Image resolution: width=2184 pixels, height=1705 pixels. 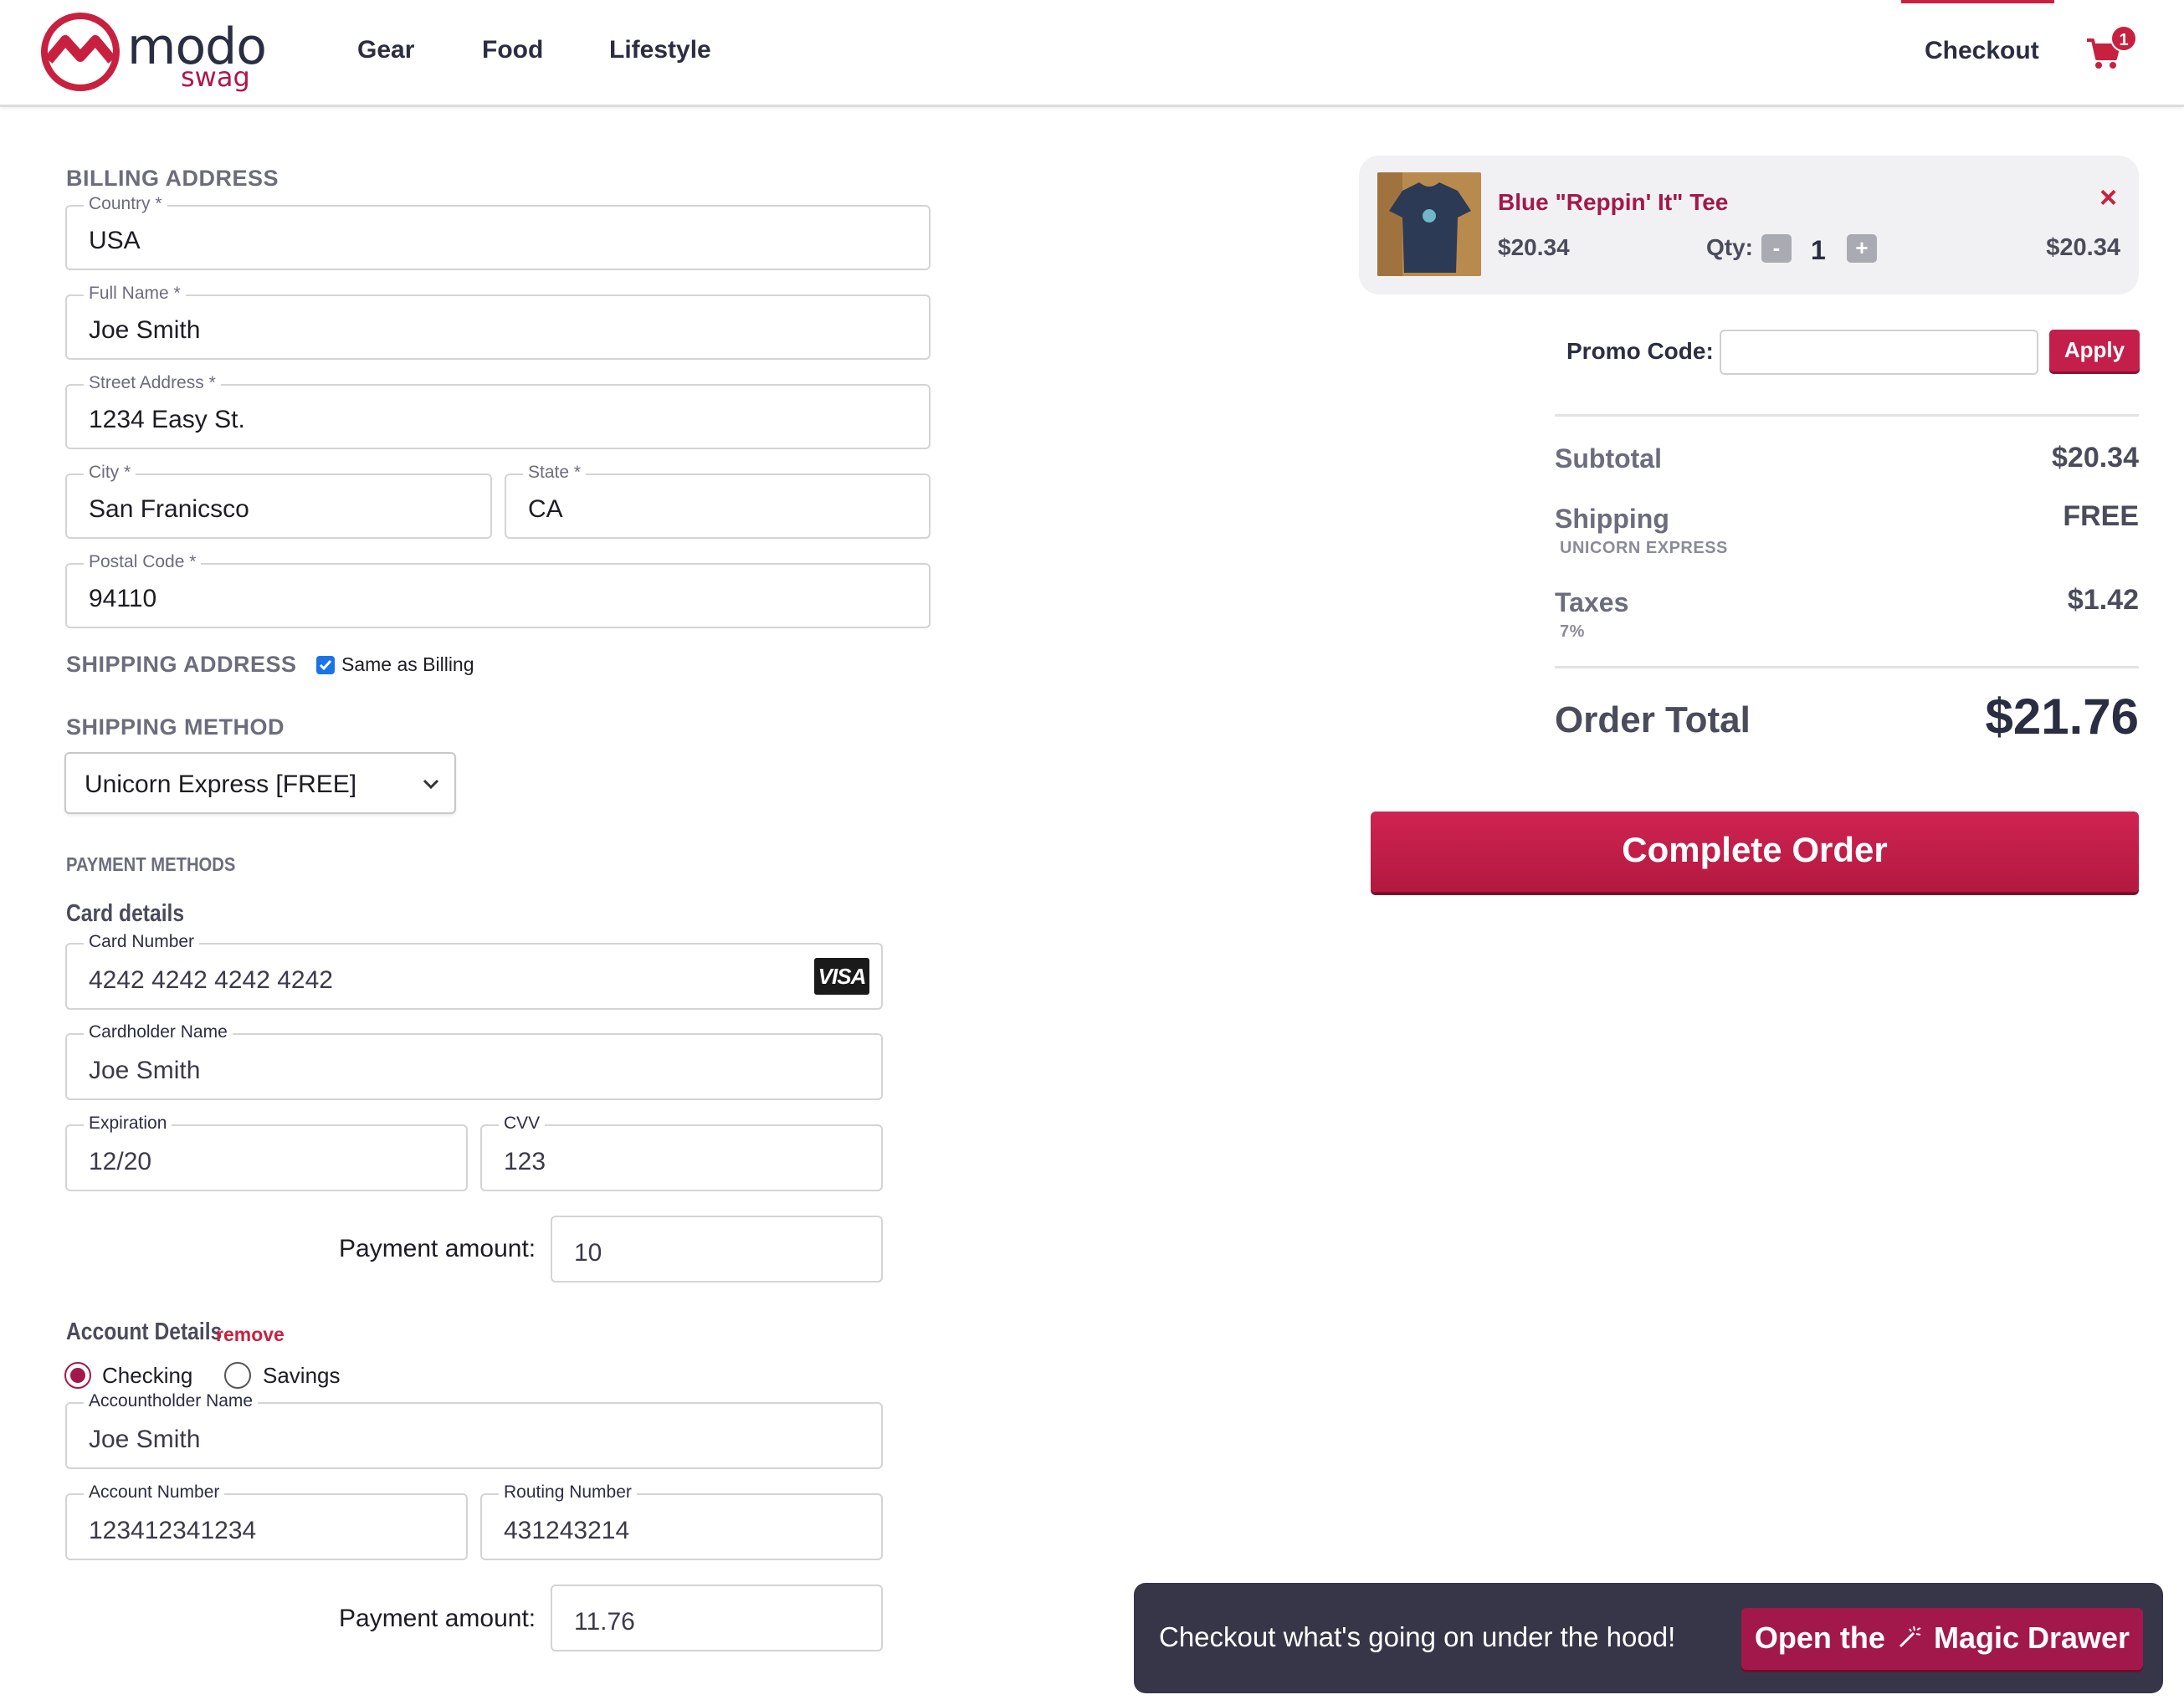 I want to click on postal-code-field: Postal Code * 94110, so click(x=498, y=589).